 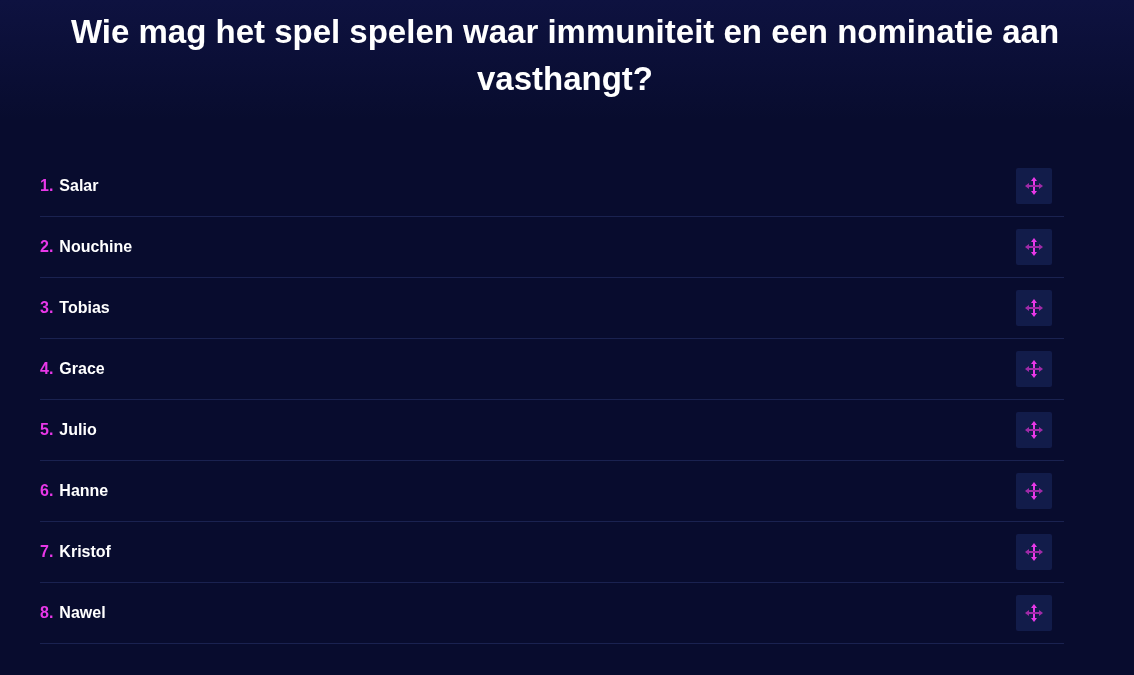 I want to click on rank-number: 1., so click(x=47, y=186).